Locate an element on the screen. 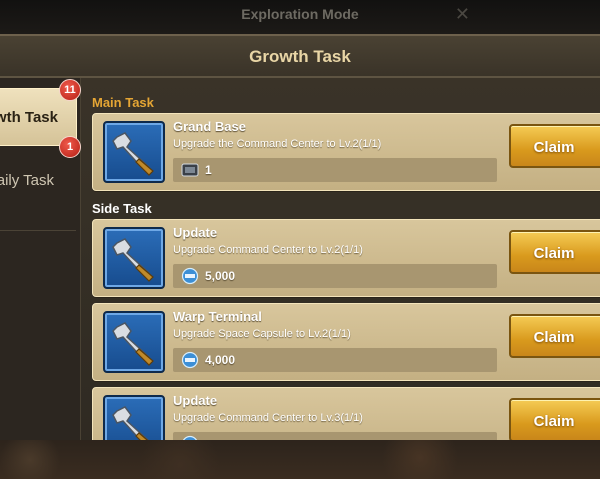 This screenshot has height=479, width=600. task-description: Upgrade Command Center to Lv.2(1/1) is located at coordinates (268, 250).